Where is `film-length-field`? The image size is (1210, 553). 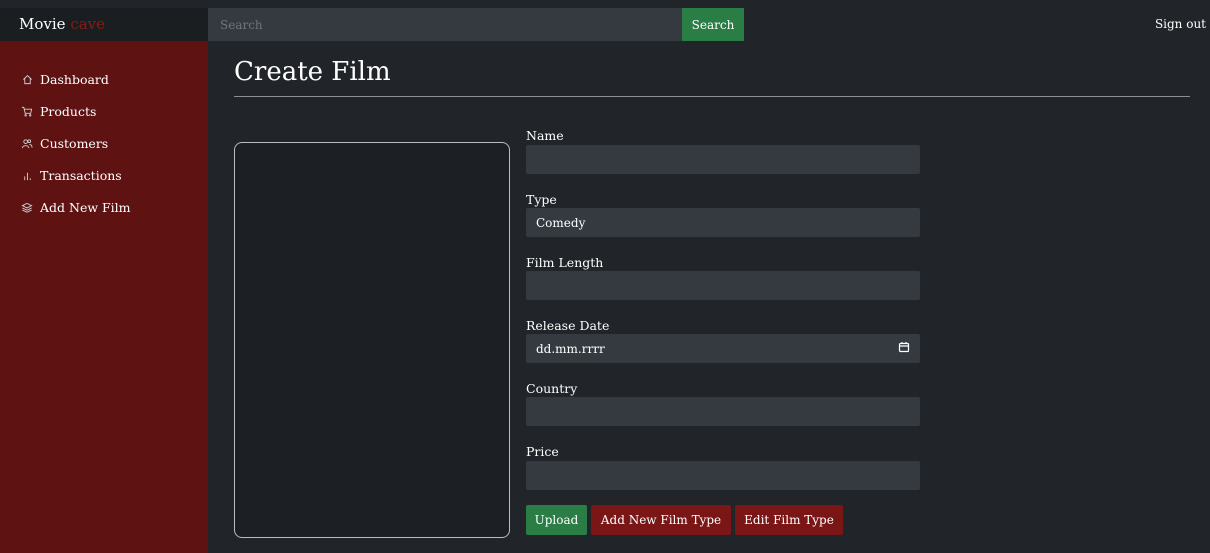
film-length-field is located at coordinates (723, 285).